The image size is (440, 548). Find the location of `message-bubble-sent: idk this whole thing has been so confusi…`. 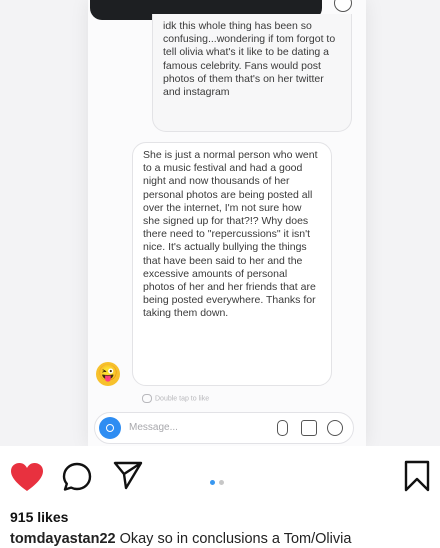

message-bubble-sent: idk this whole thing has been so confusi… is located at coordinates (252, 73).